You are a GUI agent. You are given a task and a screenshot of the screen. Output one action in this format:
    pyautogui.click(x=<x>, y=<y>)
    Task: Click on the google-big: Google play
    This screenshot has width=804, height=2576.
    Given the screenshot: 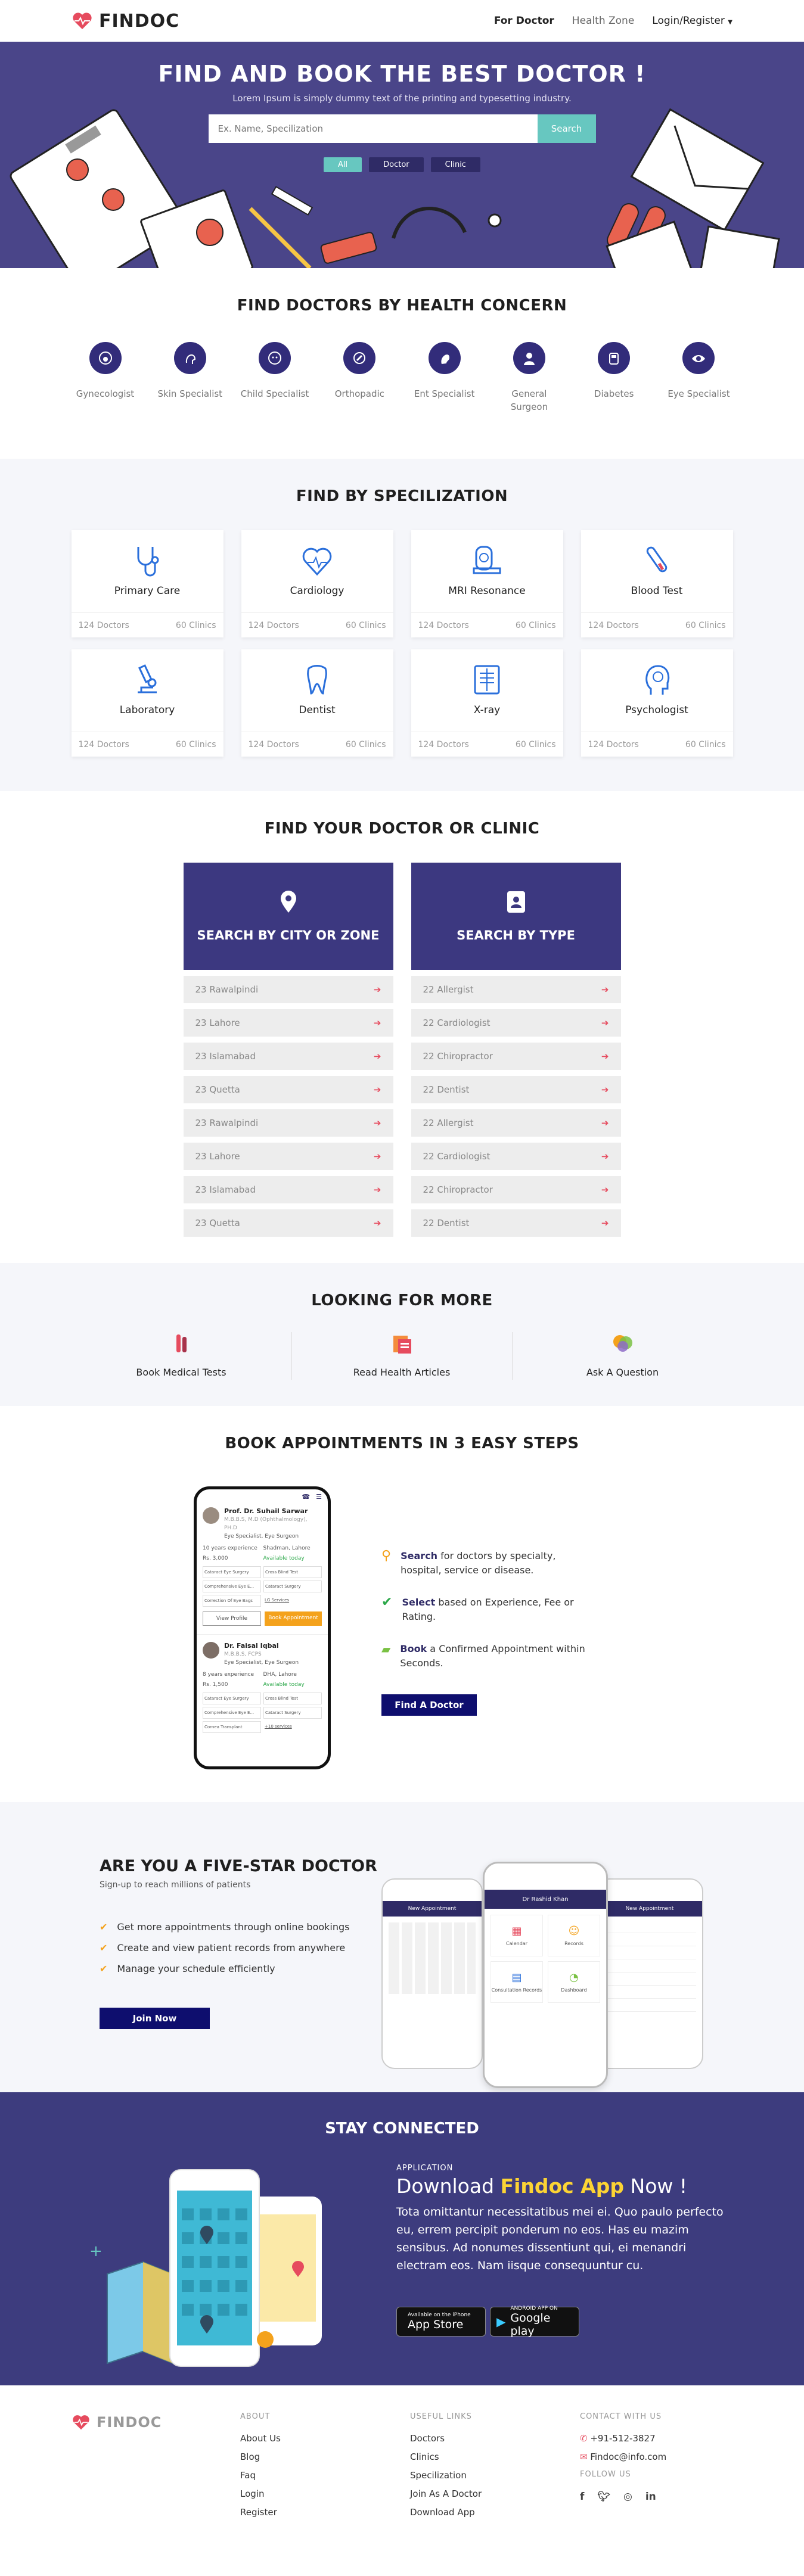 What is the action you would take?
    pyautogui.click(x=531, y=2324)
    